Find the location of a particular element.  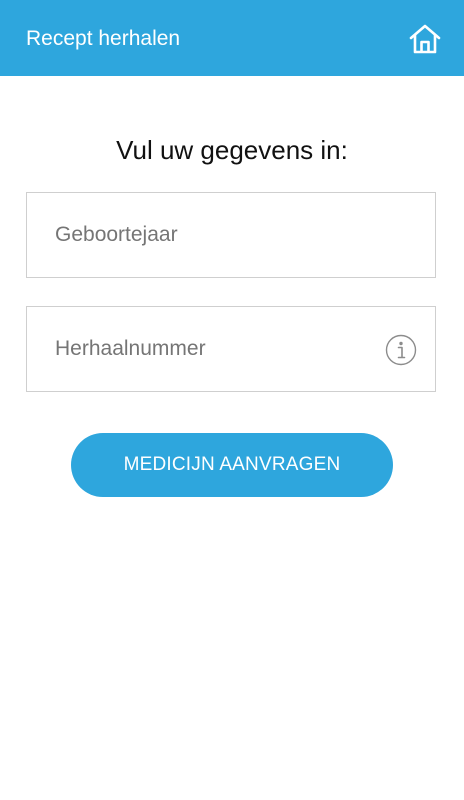

home-button is located at coordinates (425, 39).